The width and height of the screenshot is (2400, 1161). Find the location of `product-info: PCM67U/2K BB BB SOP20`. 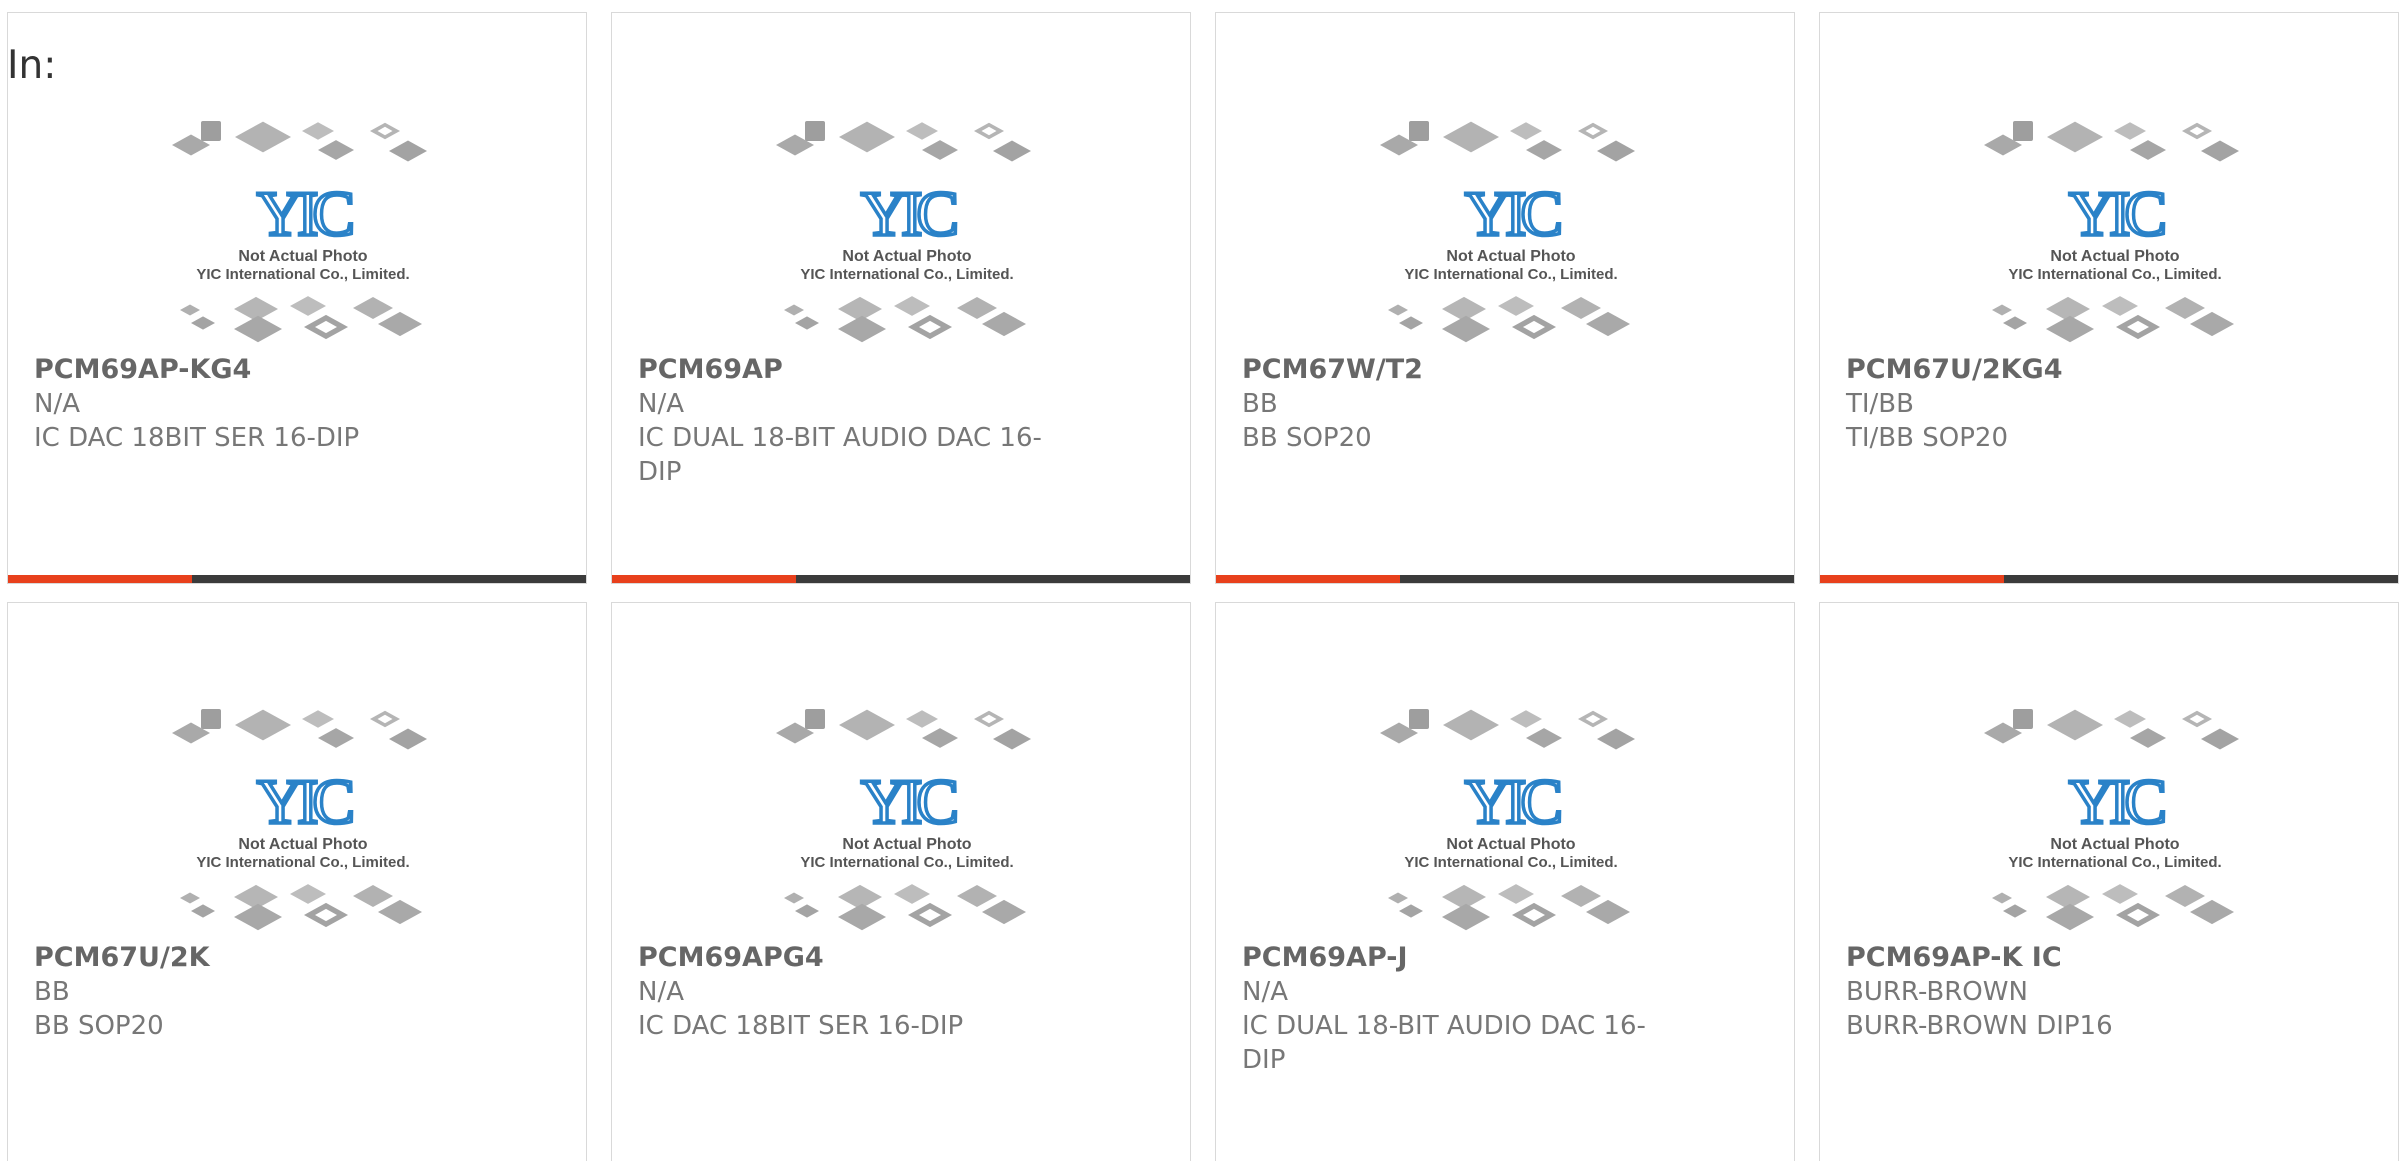

product-info: PCM67U/2K BB BB SOP20 is located at coordinates (249, 992).